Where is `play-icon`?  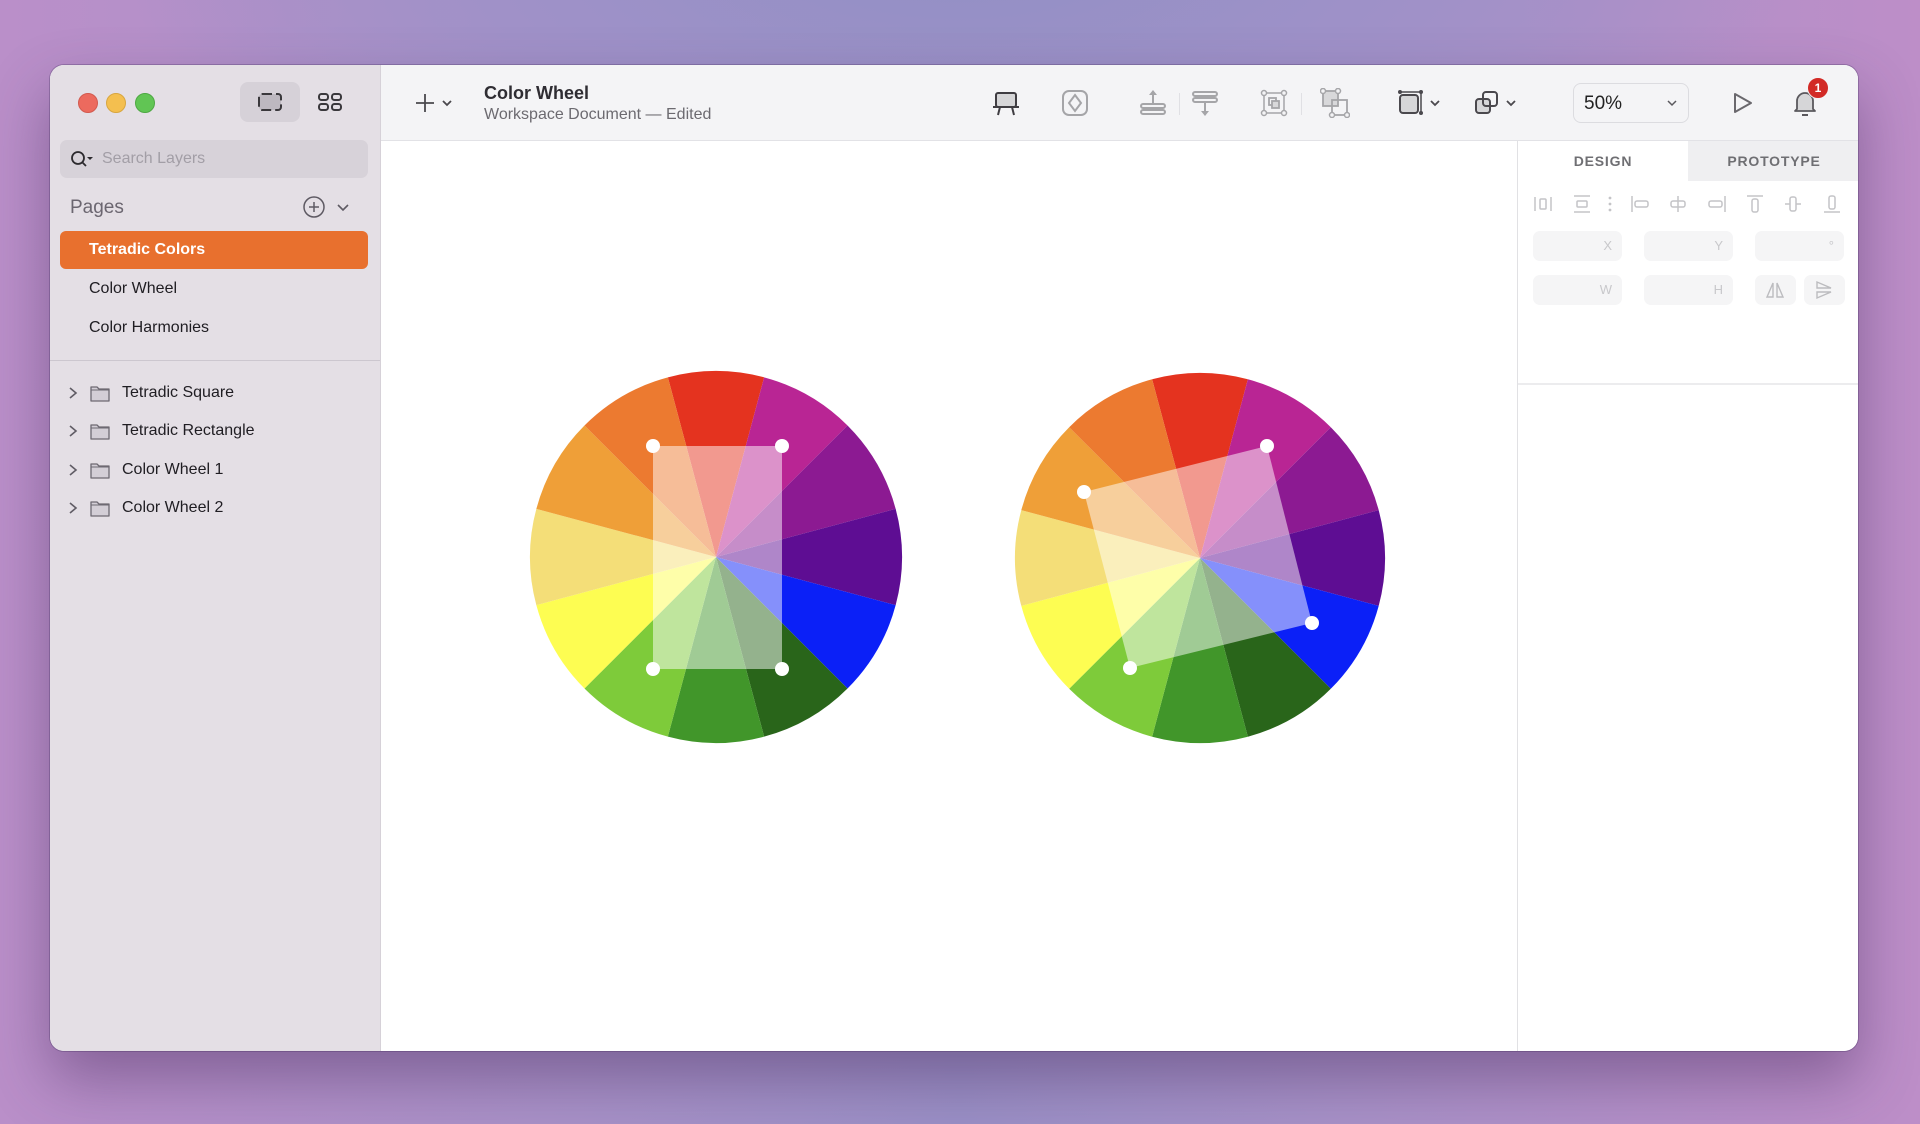
play-icon is located at coordinates (1743, 103).